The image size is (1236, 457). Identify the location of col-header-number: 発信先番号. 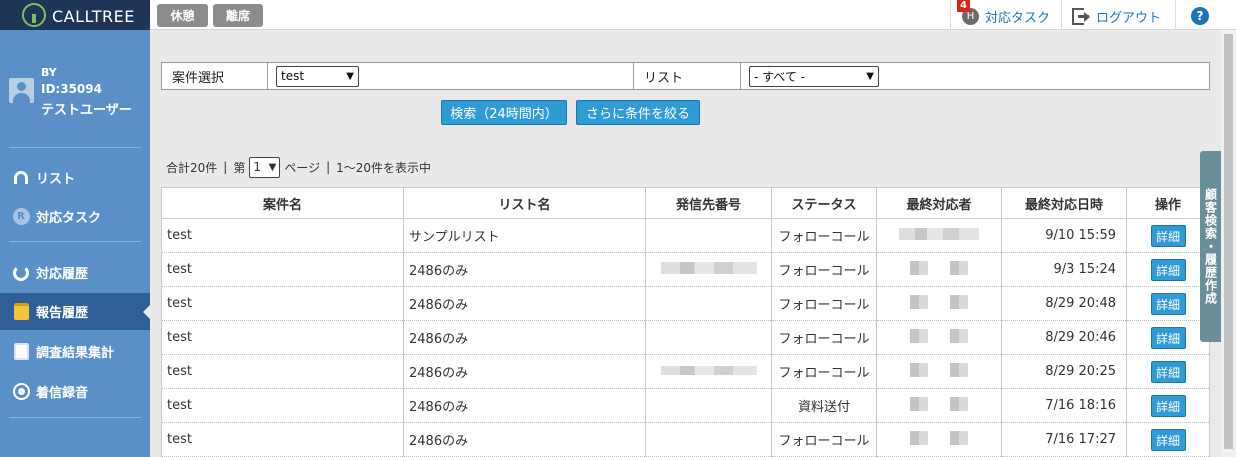
(708, 203).